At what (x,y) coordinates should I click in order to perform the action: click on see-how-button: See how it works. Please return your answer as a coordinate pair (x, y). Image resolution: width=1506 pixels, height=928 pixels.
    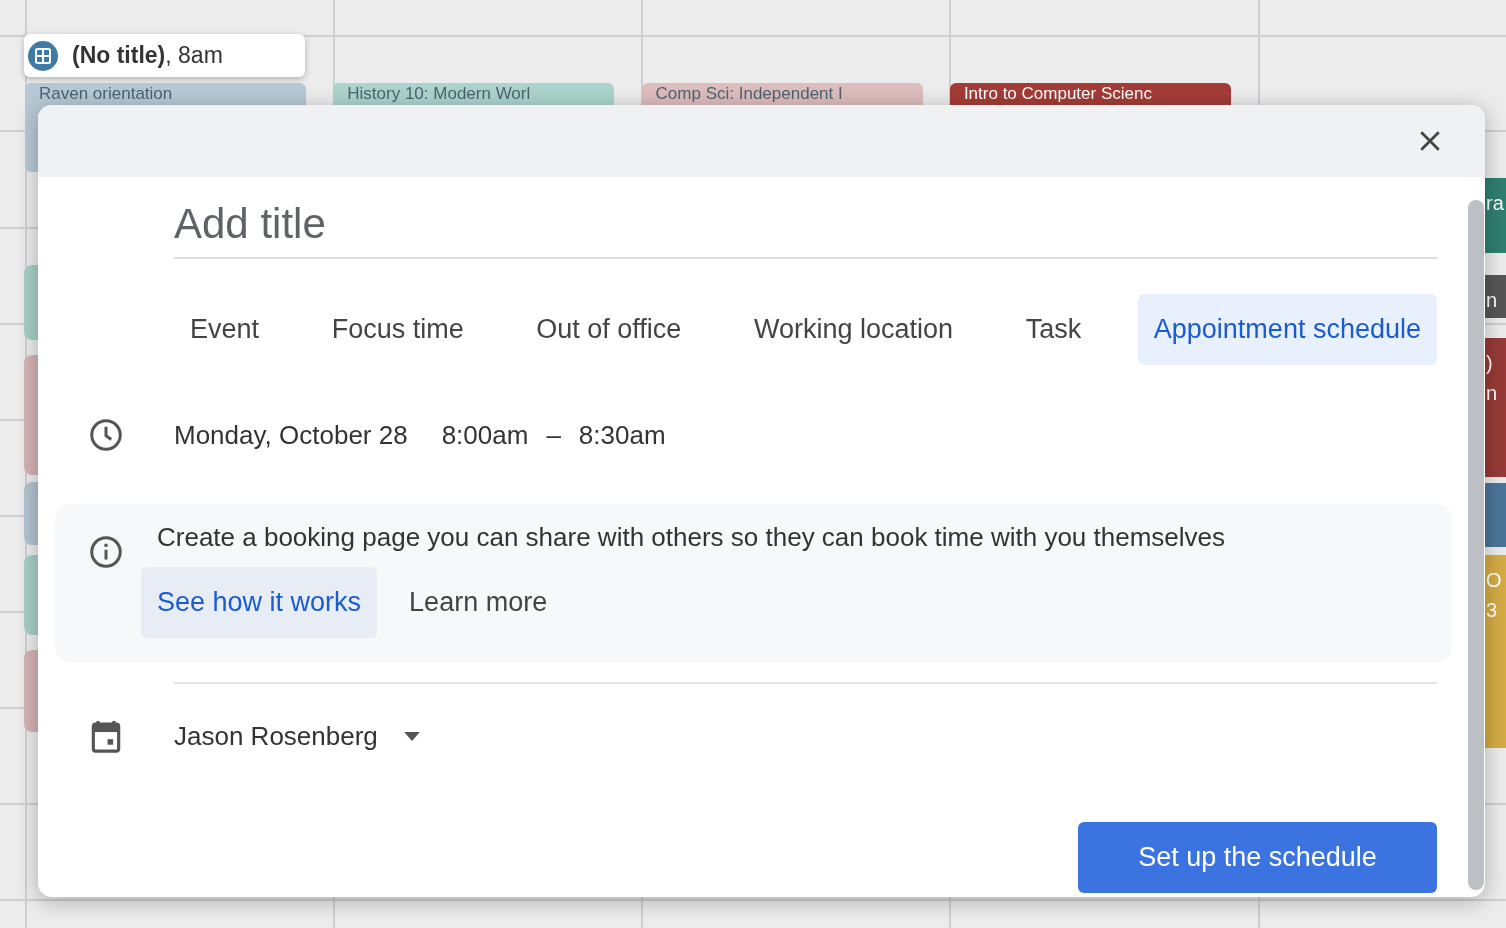
    Looking at the image, I should click on (259, 602).